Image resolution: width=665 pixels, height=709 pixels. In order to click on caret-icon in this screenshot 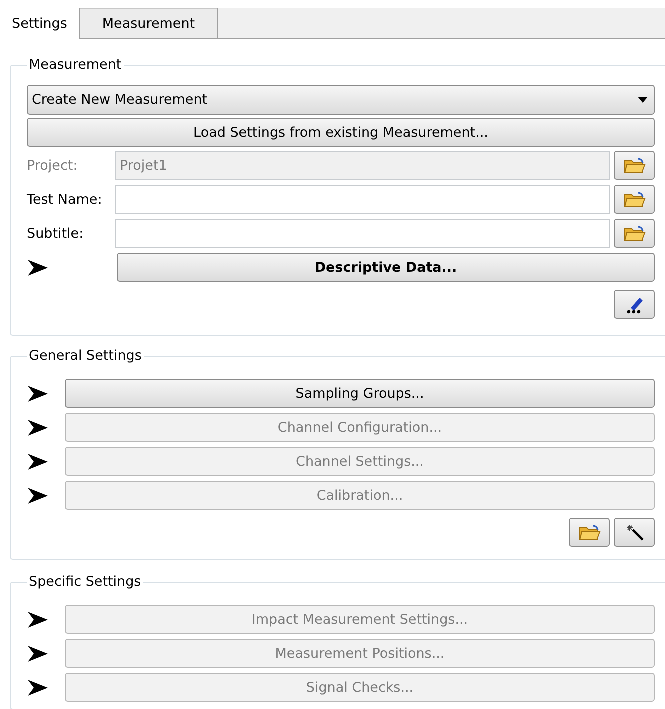, I will do `click(643, 100)`.